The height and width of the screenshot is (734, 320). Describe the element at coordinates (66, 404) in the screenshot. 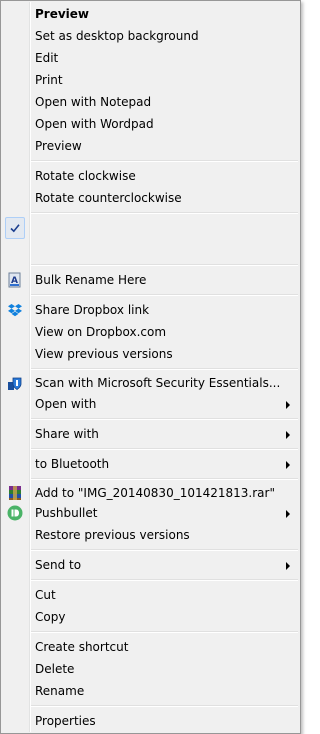

I see `menu-item-label: Open with` at that location.